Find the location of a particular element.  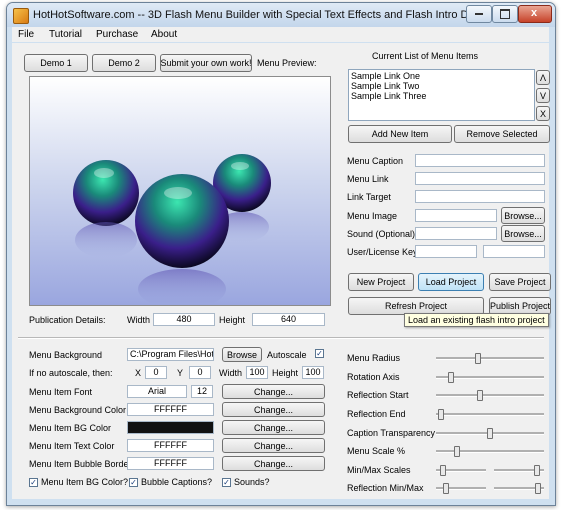

save-project-button: Save Project is located at coordinates (520, 282).